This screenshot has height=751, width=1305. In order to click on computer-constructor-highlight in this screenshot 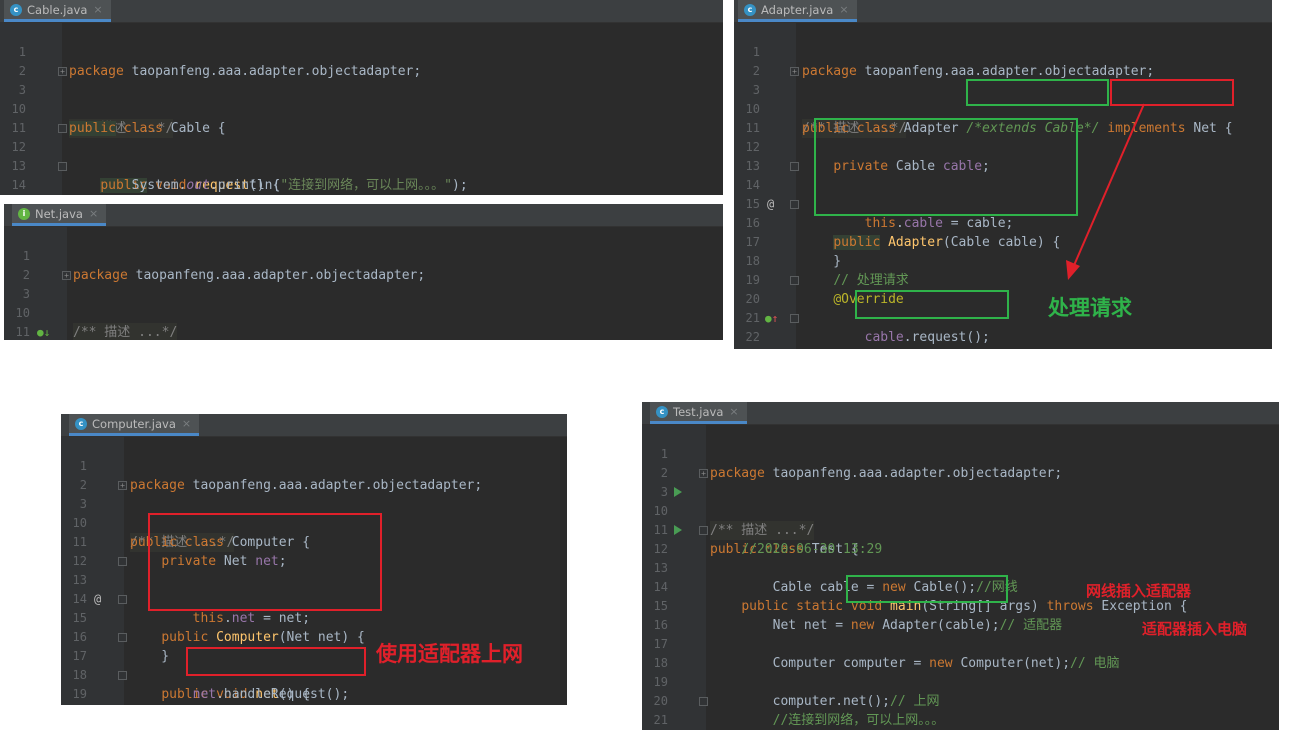, I will do `click(265, 562)`.